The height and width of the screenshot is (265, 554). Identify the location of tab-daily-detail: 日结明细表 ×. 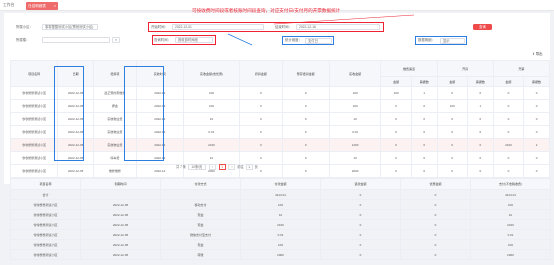
(42, 5).